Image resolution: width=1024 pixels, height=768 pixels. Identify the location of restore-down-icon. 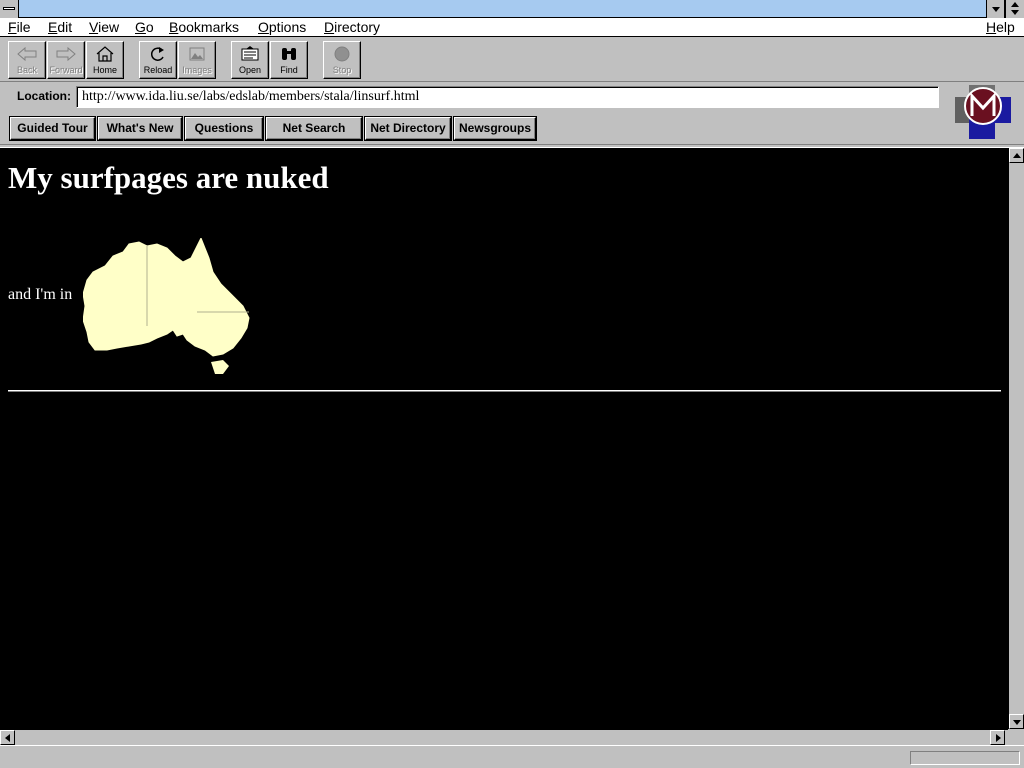
(1015, 12).